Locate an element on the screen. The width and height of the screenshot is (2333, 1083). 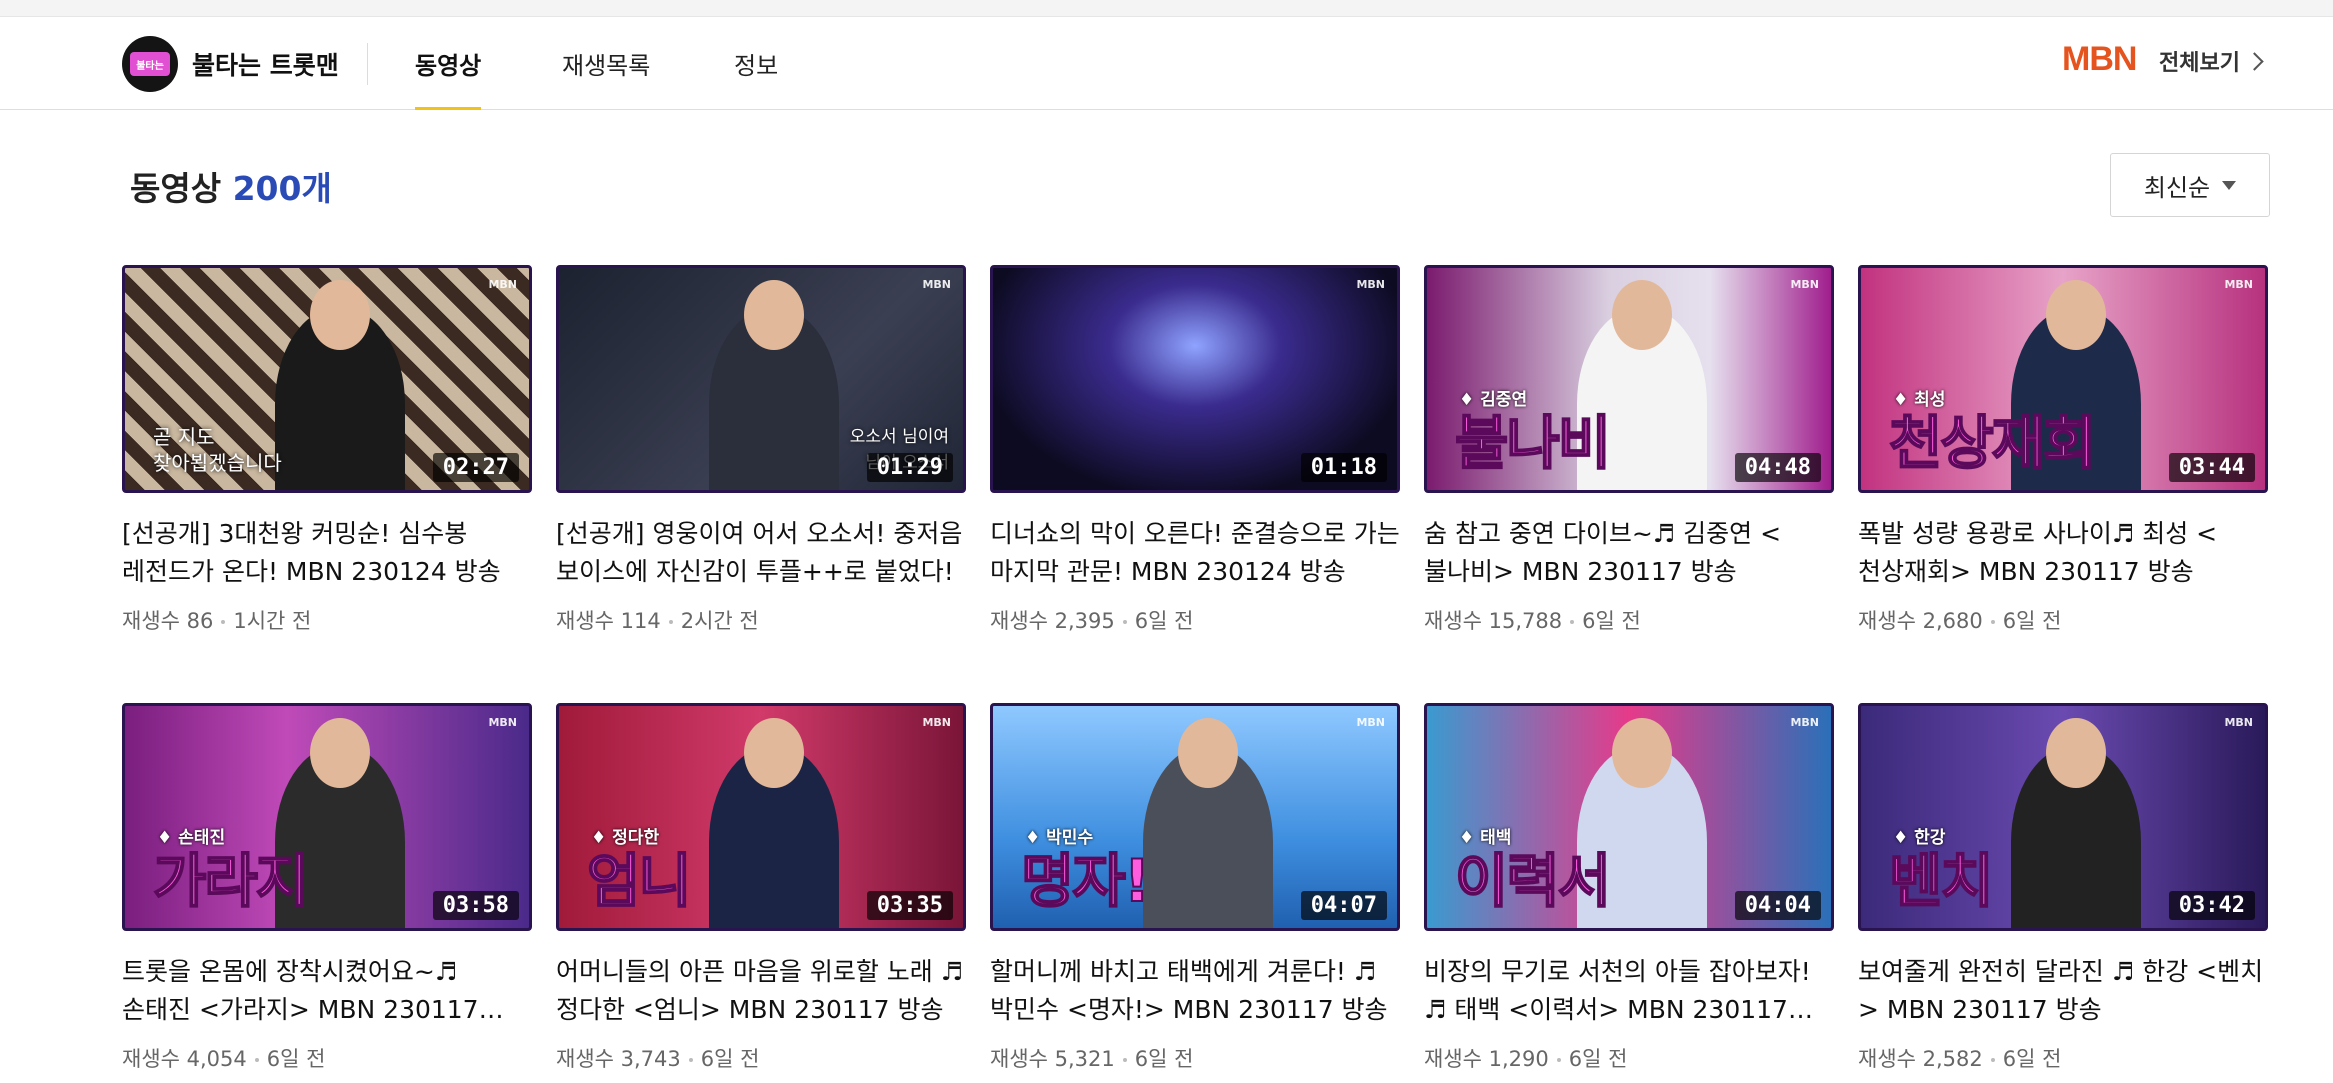
channel-logo: 불타는 is located at coordinates (150, 64).